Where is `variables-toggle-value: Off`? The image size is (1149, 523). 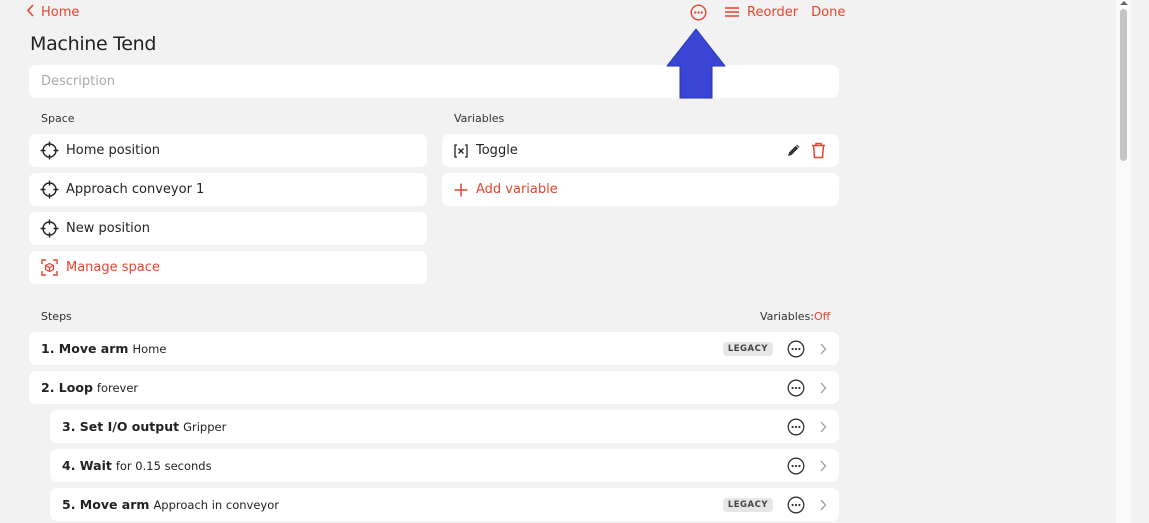 variables-toggle-value: Off is located at coordinates (822, 316).